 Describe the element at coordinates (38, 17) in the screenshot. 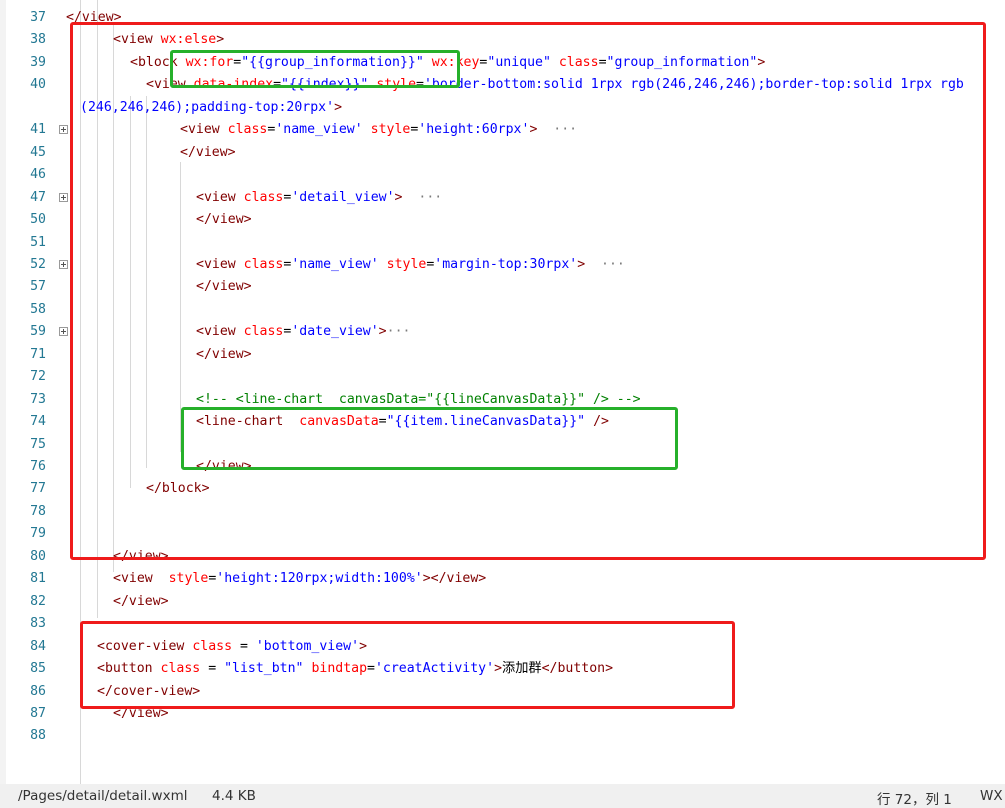

I see `line-number: 37` at that location.